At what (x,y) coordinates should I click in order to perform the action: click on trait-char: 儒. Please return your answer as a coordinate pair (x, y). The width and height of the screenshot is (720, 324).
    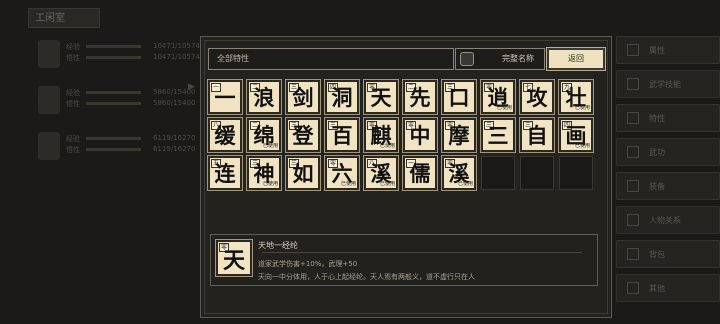
    Looking at the image, I should click on (420, 173).